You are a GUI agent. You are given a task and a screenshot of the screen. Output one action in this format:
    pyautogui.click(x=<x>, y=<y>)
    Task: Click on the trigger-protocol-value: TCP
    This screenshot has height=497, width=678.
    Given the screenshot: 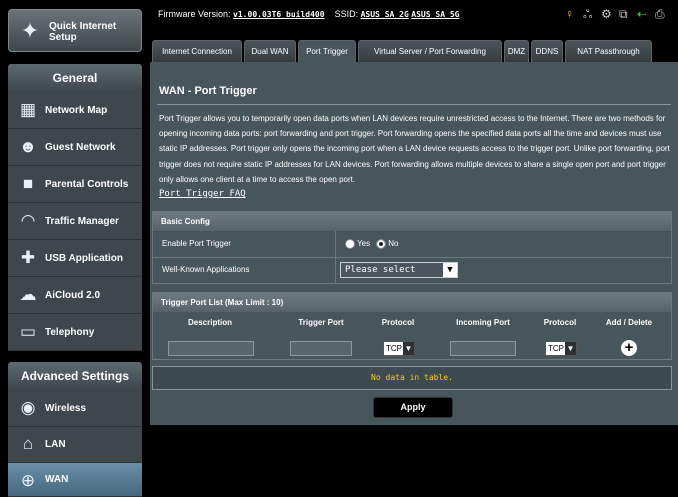 What is the action you would take?
    pyautogui.click(x=394, y=348)
    